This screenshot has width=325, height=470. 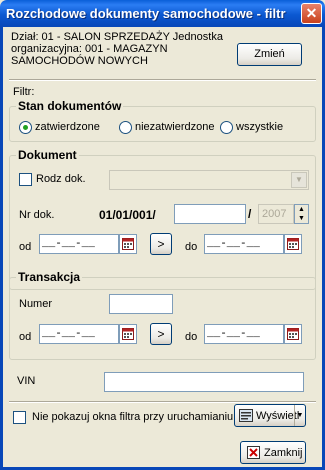 I want to click on doc-date-to-label: do, so click(x=191, y=247).